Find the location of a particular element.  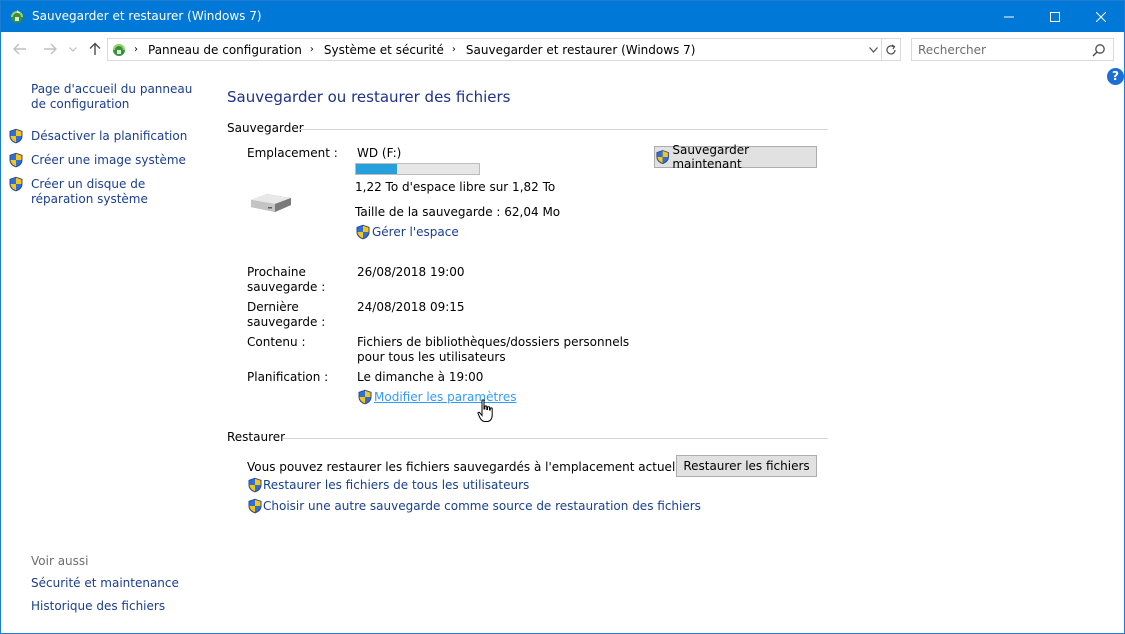

restore-files-label: Restaurer les fichiers is located at coordinates (746, 466).